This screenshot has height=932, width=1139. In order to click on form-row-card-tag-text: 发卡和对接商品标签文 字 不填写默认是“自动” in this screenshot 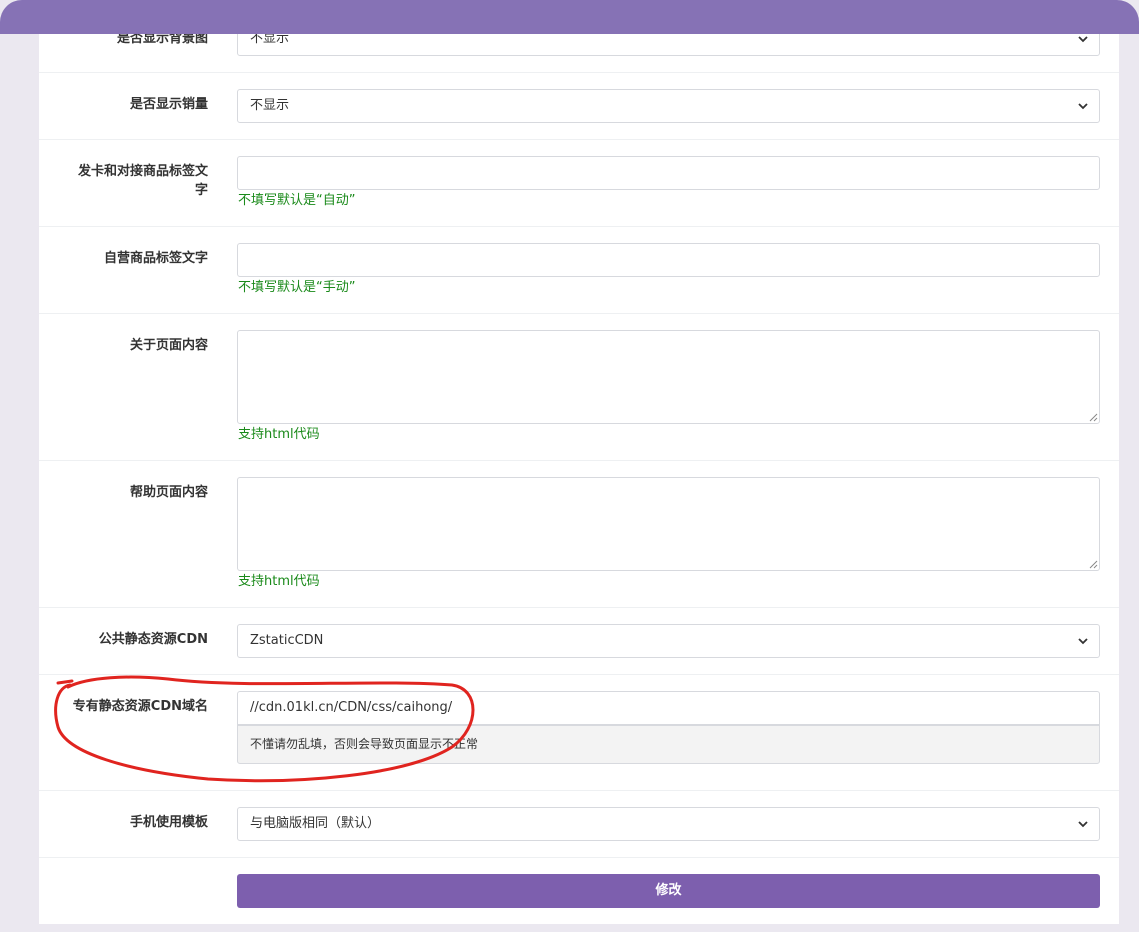, I will do `click(579, 183)`.